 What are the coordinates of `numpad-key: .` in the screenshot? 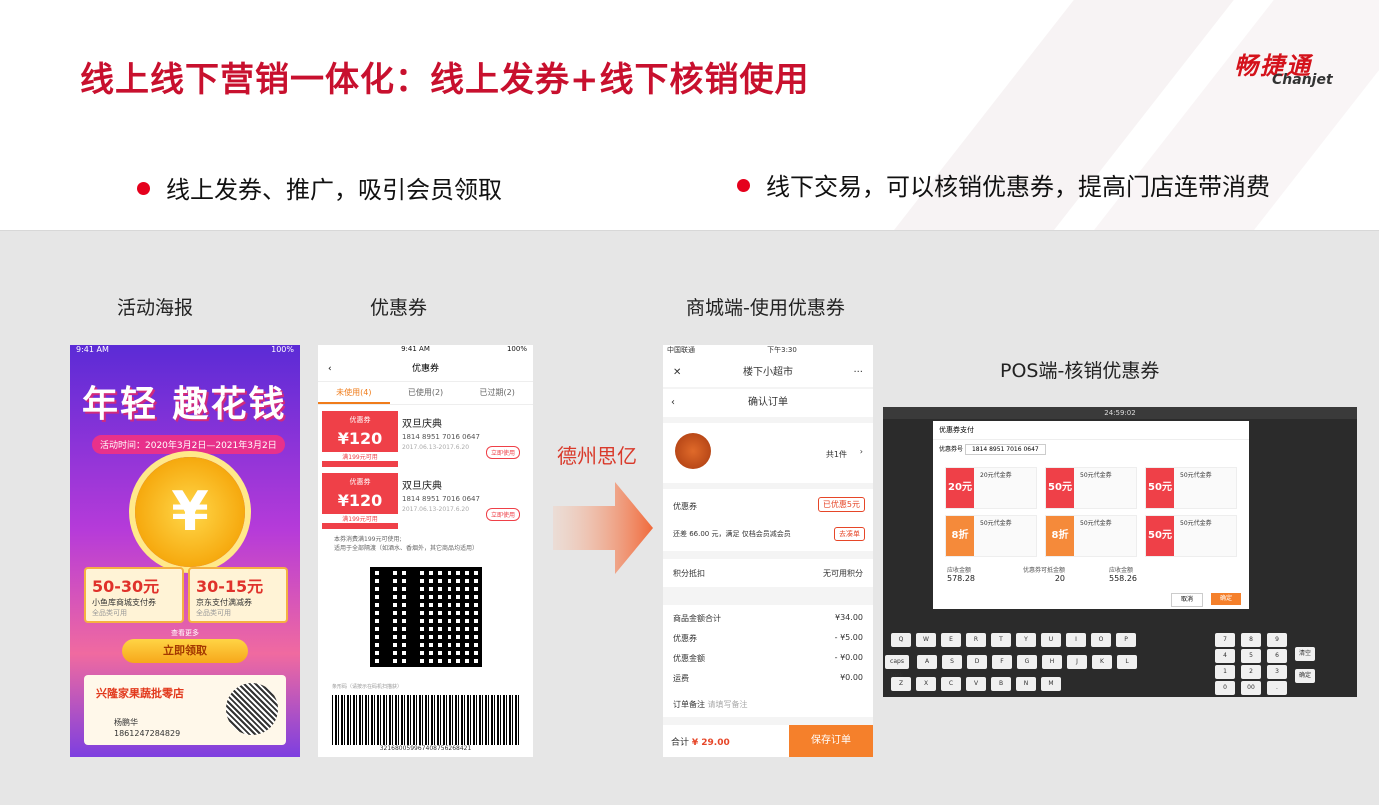 It's located at (1277, 688).